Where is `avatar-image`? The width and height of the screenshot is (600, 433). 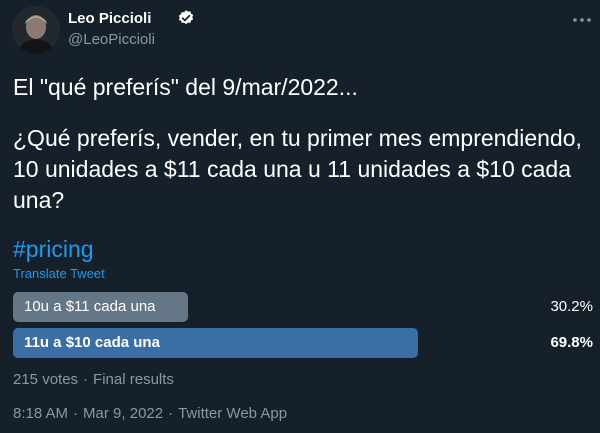
avatar-image is located at coordinates (36, 30).